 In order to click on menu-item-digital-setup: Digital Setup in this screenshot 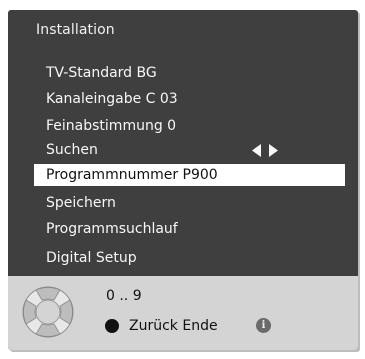, I will do `click(189, 258)`.